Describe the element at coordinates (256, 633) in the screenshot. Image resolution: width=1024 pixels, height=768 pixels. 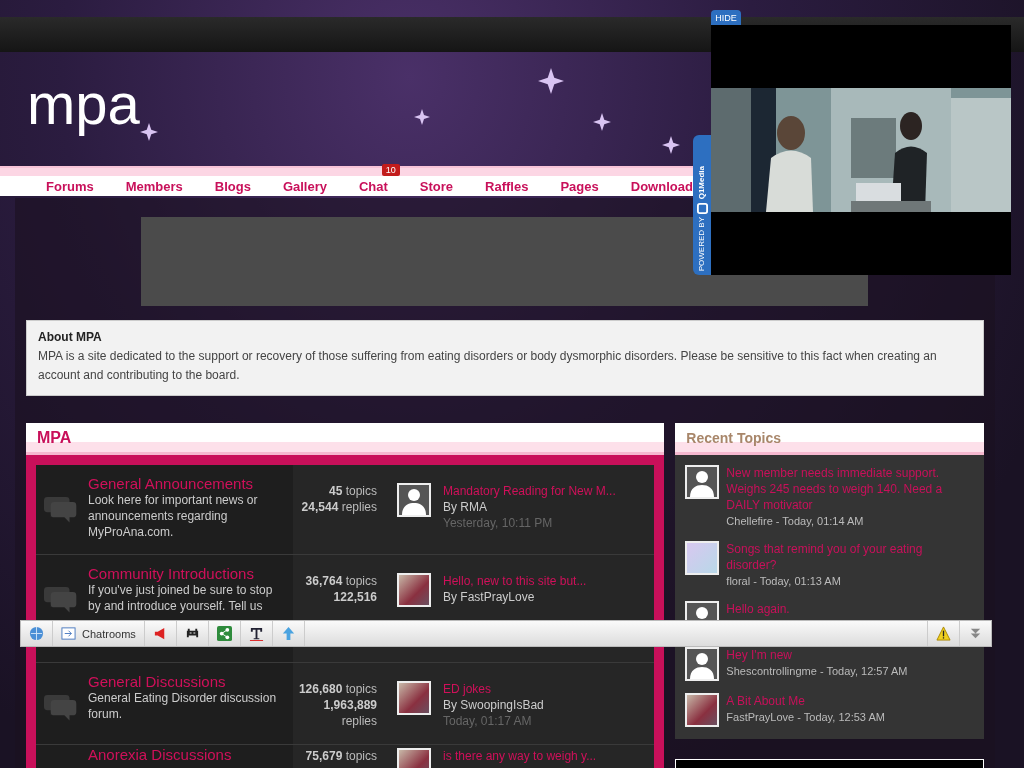
I see `text-tool-icon` at that location.